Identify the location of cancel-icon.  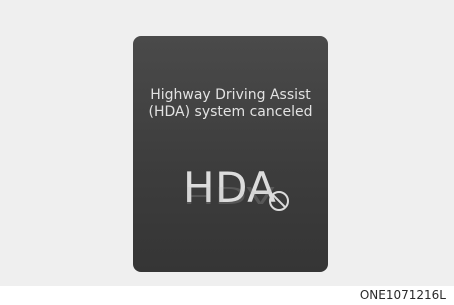
(279, 201).